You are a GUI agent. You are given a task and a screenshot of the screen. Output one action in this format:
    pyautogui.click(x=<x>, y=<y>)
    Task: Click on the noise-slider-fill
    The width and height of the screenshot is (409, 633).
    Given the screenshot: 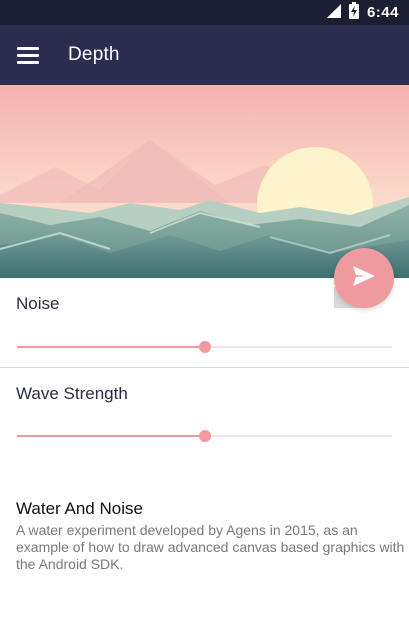 What is the action you would take?
    pyautogui.click(x=111, y=347)
    